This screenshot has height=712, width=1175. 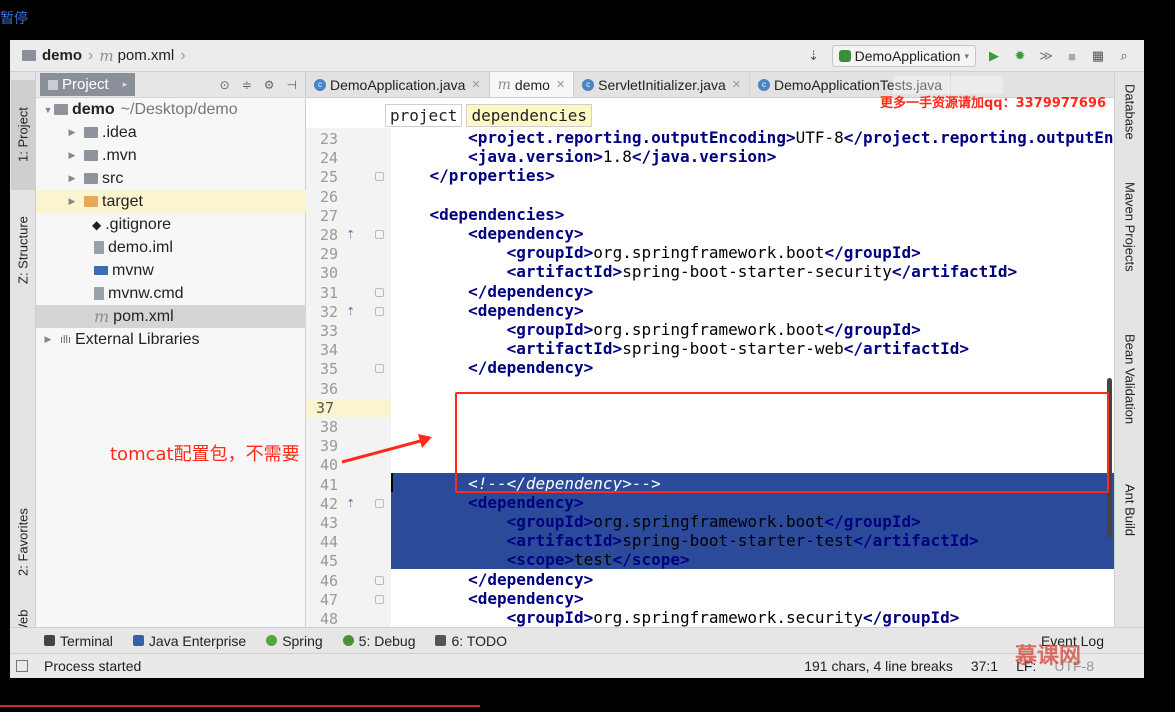 I want to click on tab-pom-demo: m demo ✕, so click(x=532, y=84).